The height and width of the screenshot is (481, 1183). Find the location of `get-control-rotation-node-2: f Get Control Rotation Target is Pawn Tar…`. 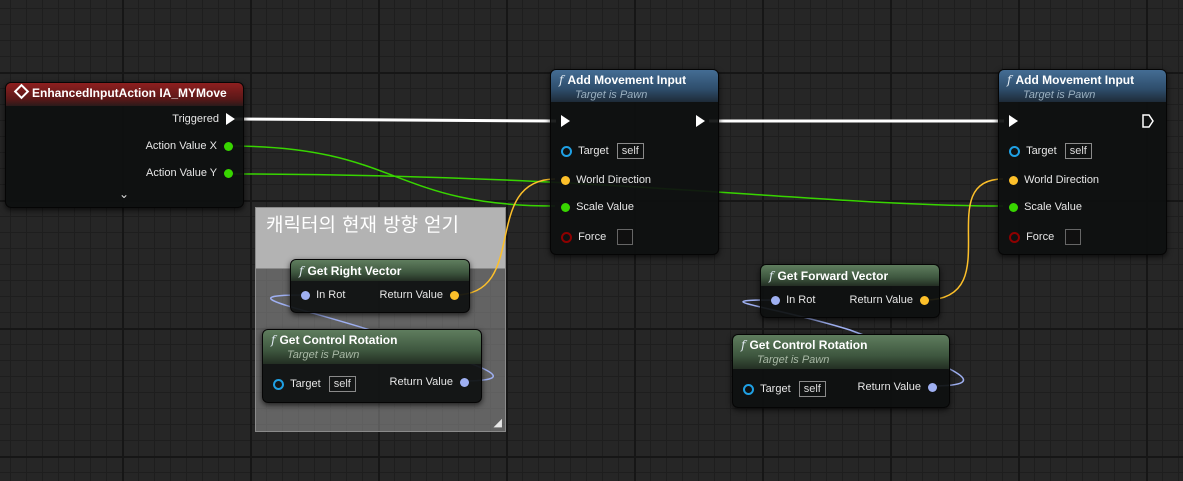

get-control-rotation-node-2: f Get Control Rotation Target is Pawn Tar… is located at coordinates (841, 371).